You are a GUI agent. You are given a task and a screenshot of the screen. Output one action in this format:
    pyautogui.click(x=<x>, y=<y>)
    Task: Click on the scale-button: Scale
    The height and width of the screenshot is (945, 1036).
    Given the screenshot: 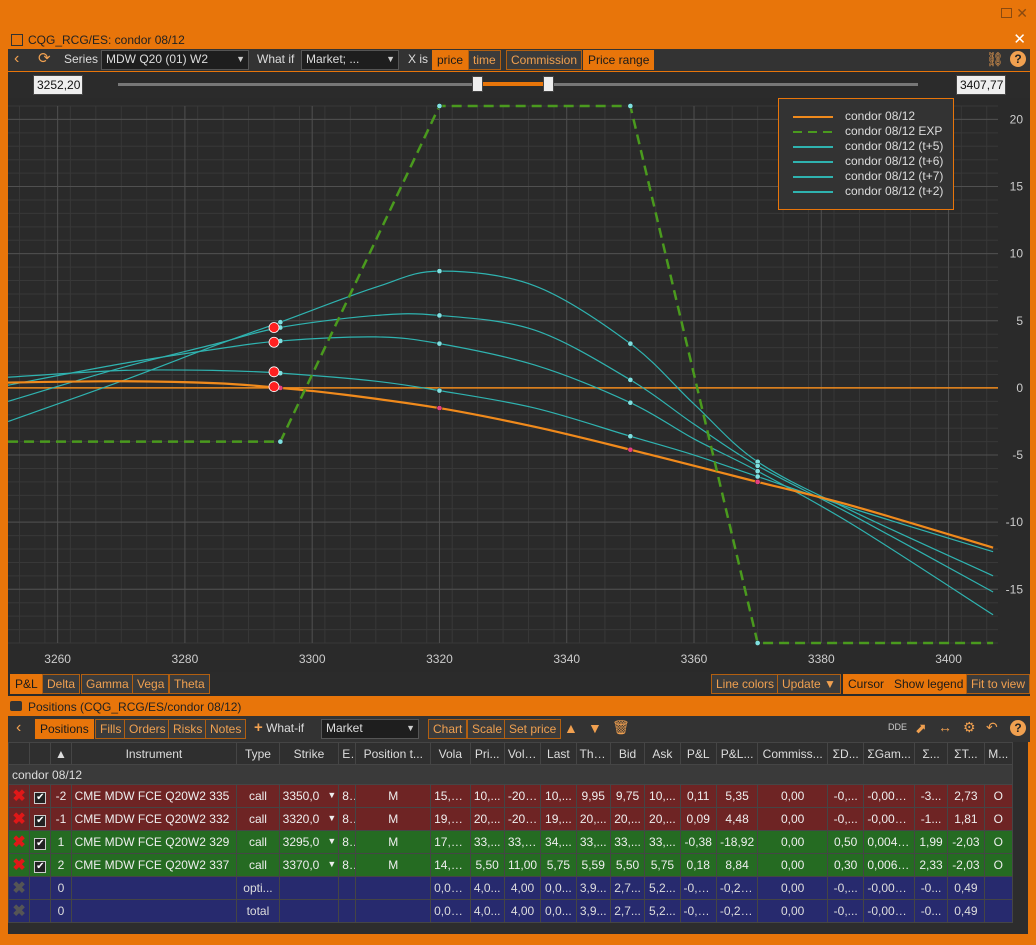 What is the action you would take?
    pyautogui.click(x=487, y=729)
    